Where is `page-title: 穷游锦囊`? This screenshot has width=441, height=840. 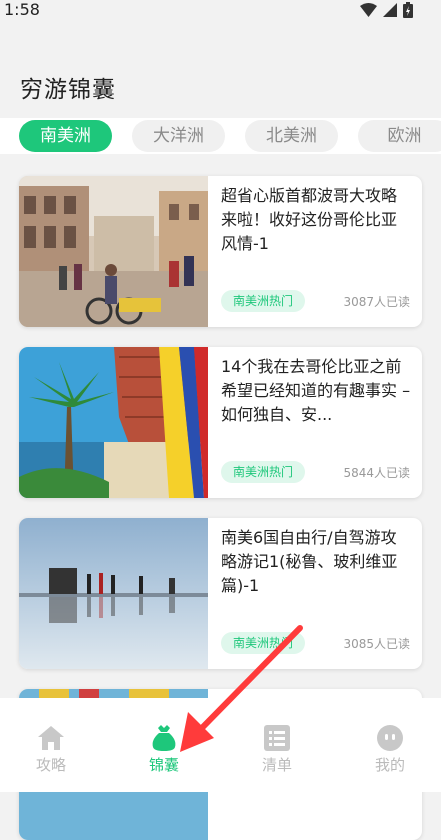
page-title: 穷游锦囊 is located at coordinates (68, 90).